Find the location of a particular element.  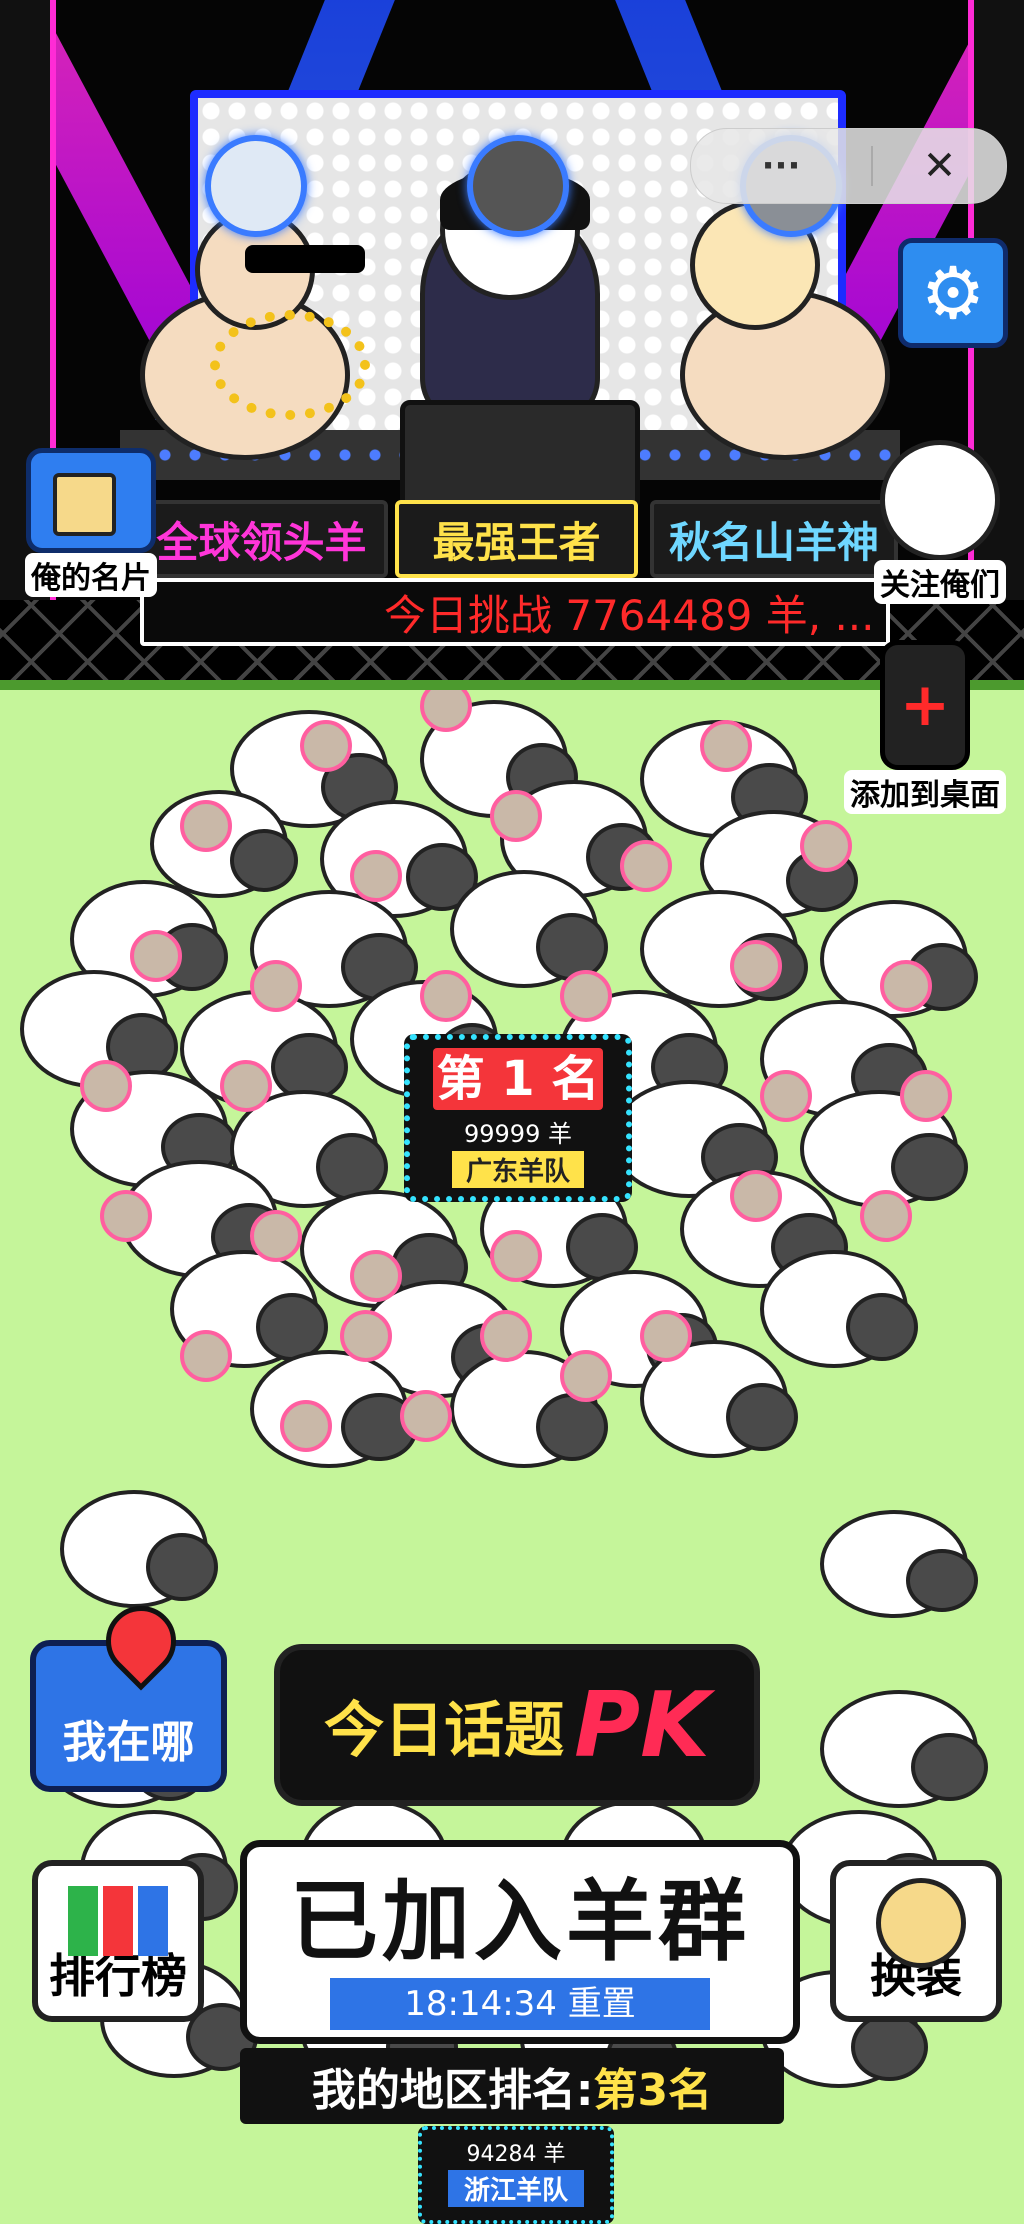

rank-score: 99999 羊 is located at coordinates (518, 1134).